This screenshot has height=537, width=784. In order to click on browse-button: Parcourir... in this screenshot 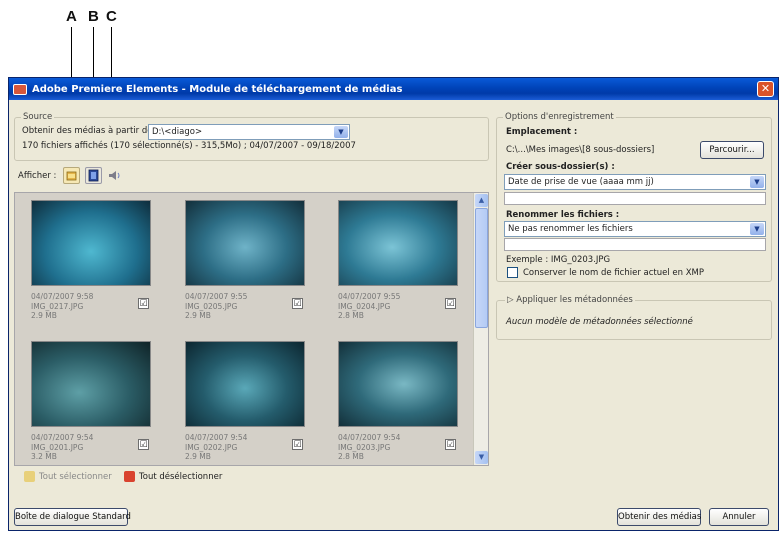, I will do `click(732, 150)`.